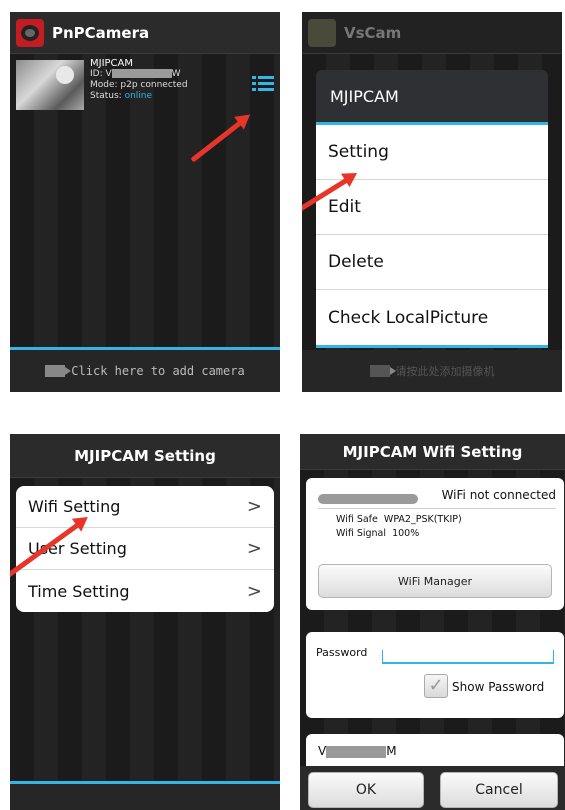 The image size is (565, 810). What do you see at coordinates (435, 750) in the screenshot?
I see `ssid-card: VM` at bounding box center [435, 750].